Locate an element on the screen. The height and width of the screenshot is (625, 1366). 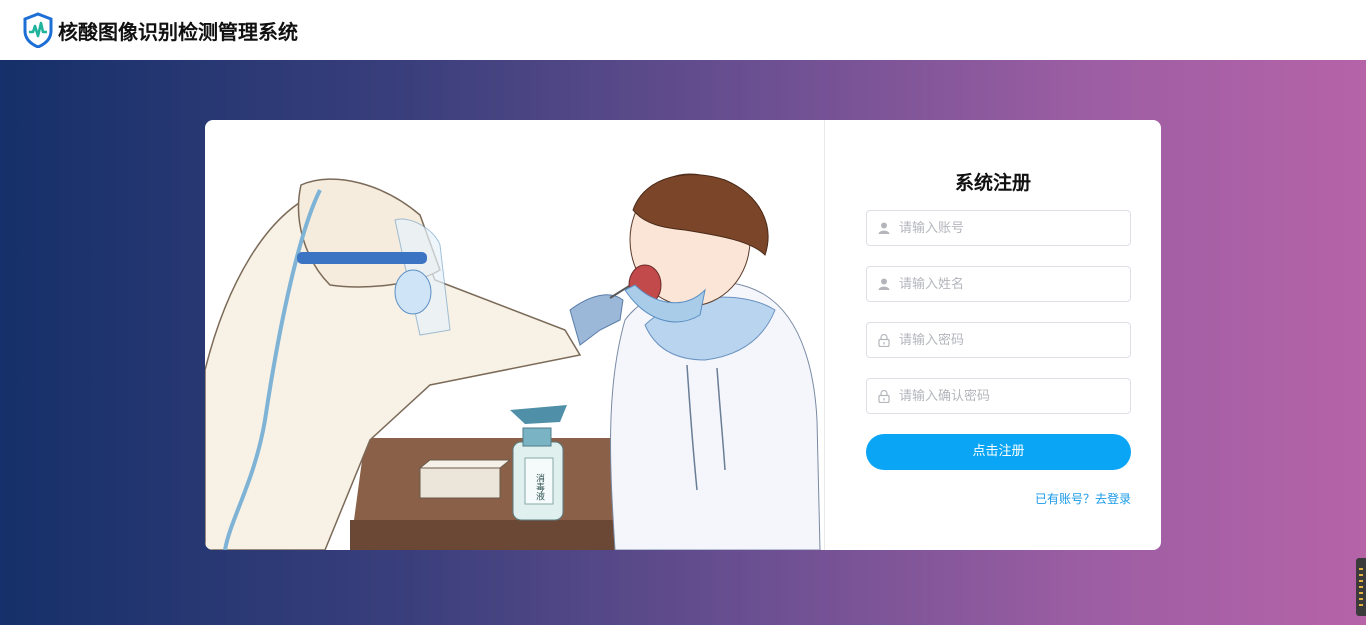
account-input is located at coordinates (1009, 228).